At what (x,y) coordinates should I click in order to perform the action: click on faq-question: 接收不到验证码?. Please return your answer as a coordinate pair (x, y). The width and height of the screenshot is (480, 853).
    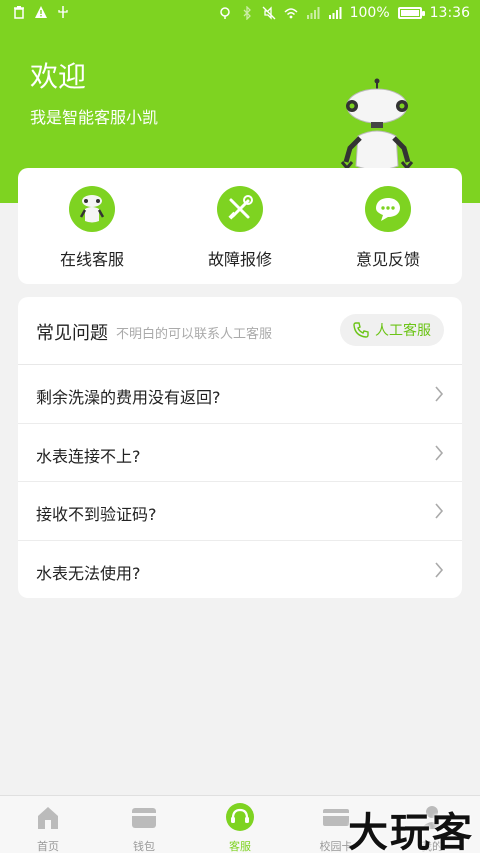
    Looking at the image, I should click on (96, 514).